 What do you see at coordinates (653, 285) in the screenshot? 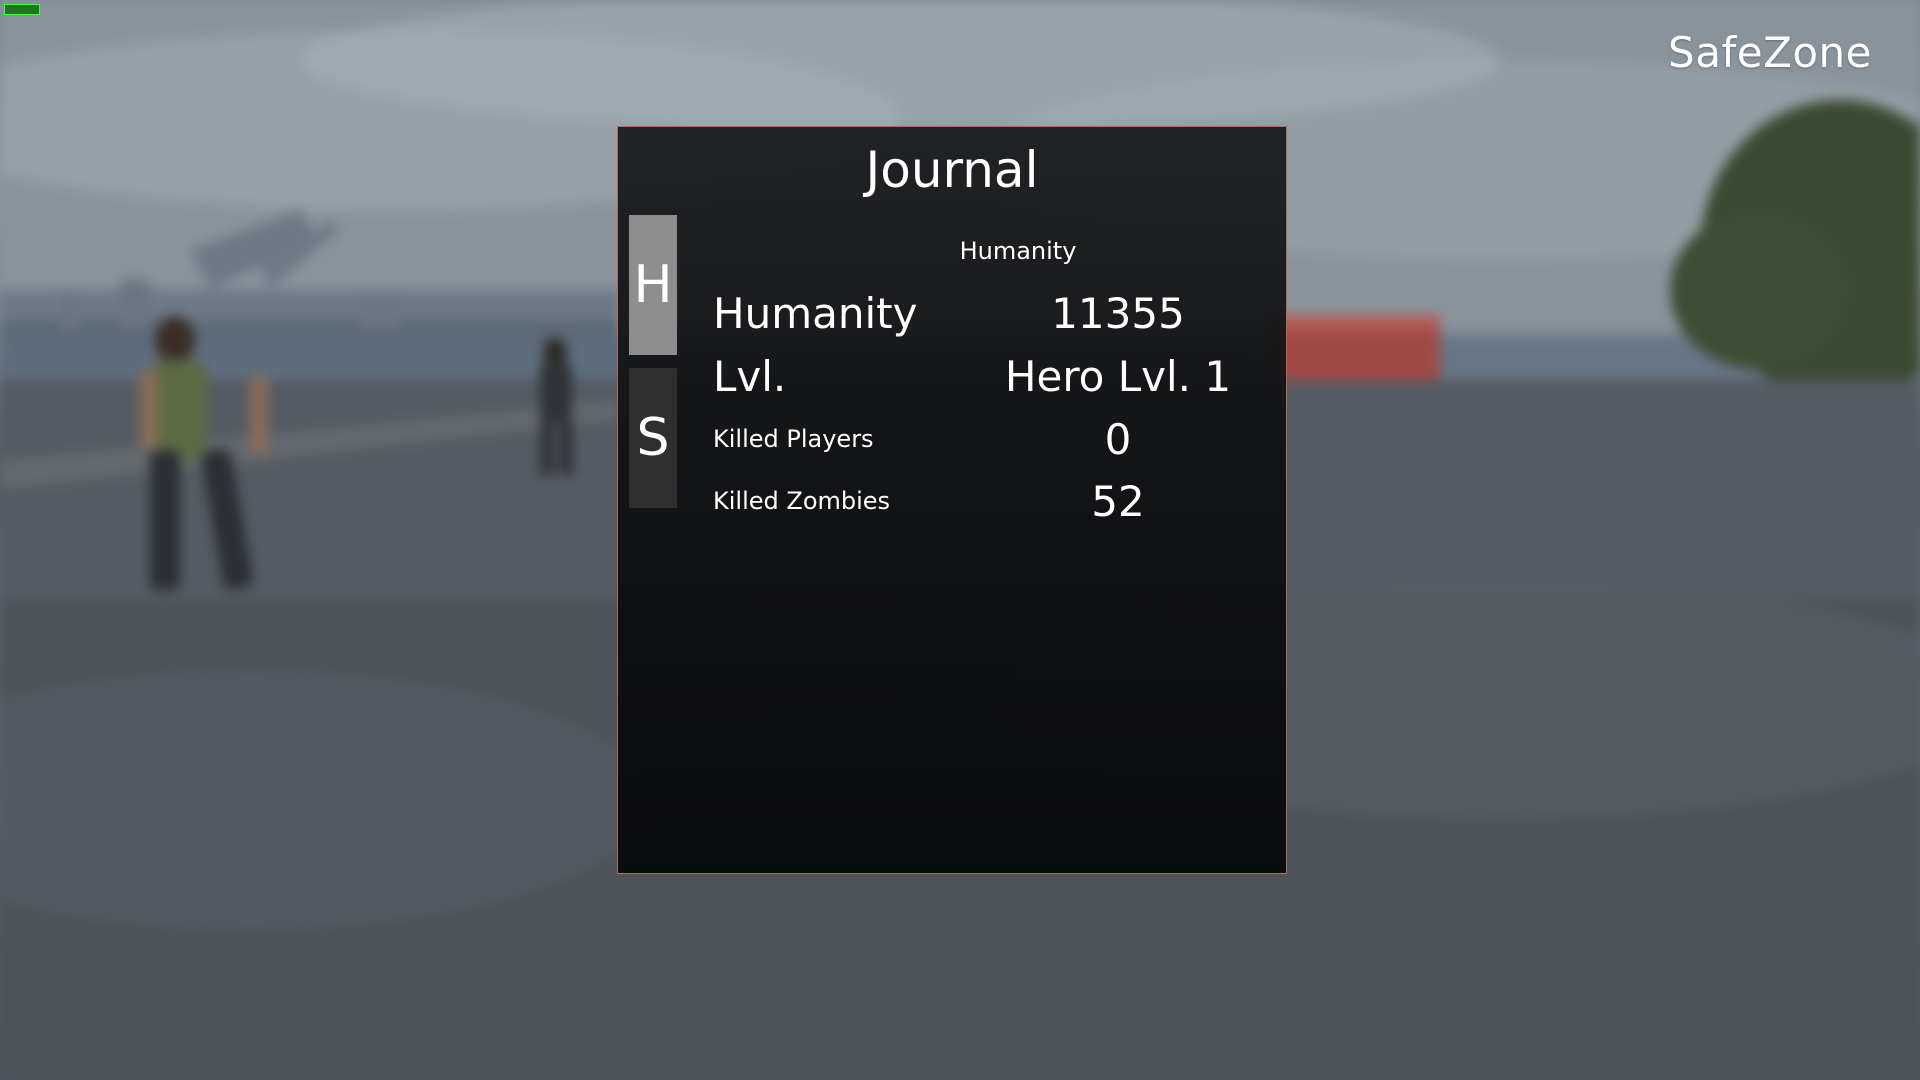
I see `tab-humanity: H` at bounding box center [653, 285].